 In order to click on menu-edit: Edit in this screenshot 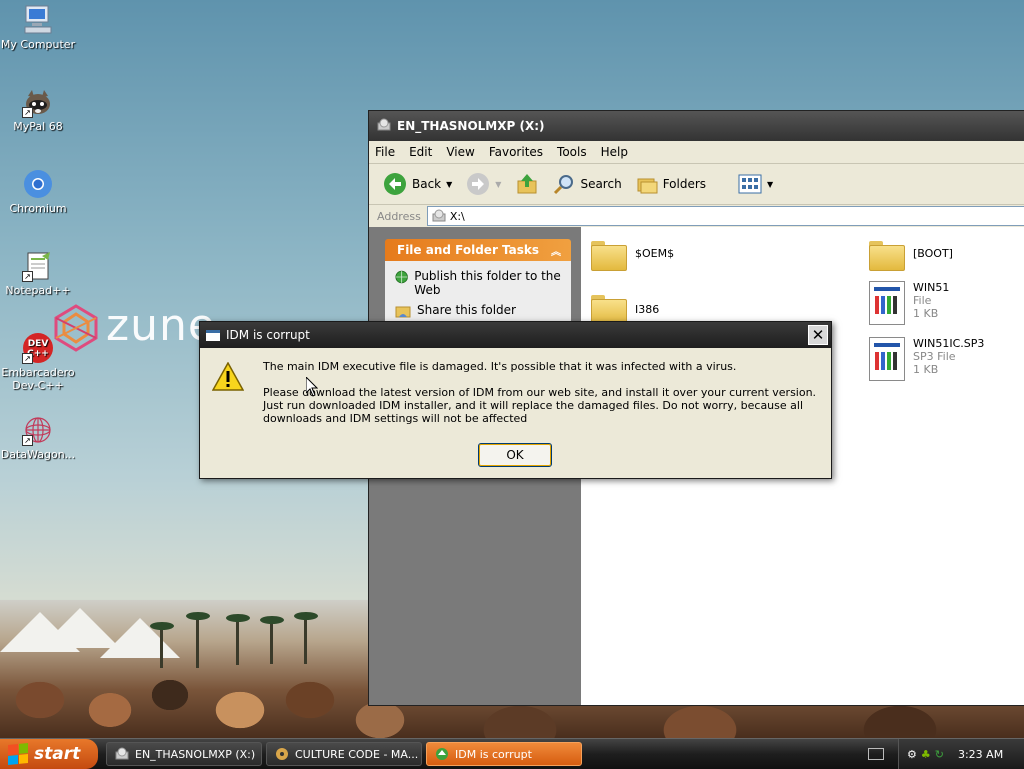, I will do `click(420, 152)`.